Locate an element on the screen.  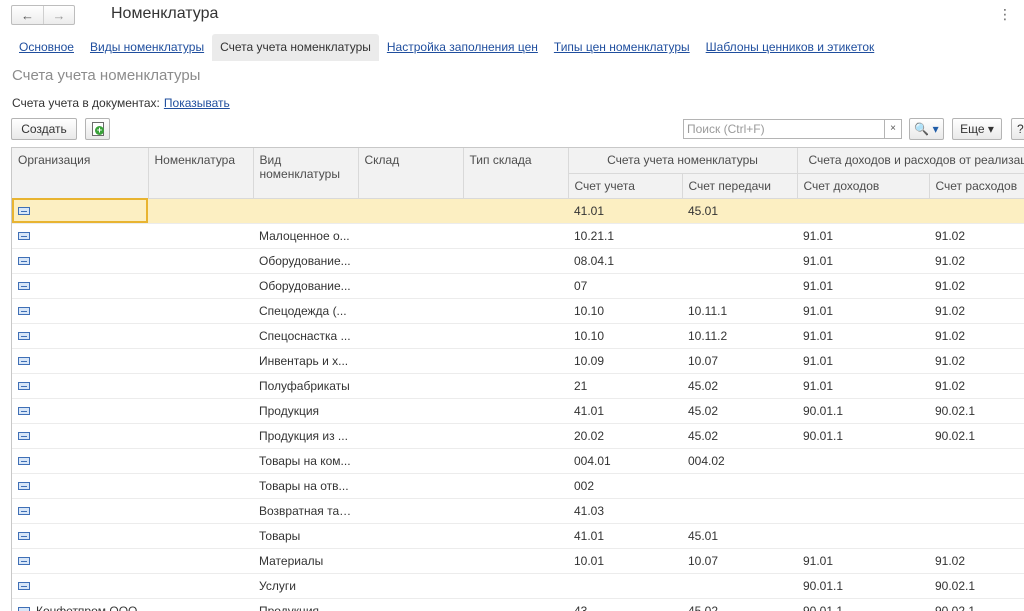
cell-account: 002 is located at coordinates (625, 486).